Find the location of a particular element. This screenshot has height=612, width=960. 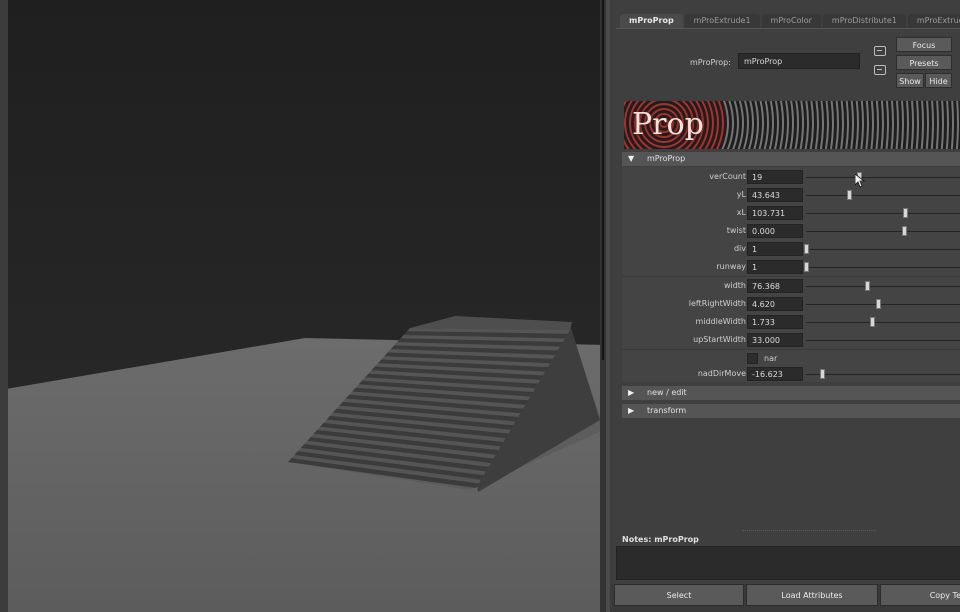

presets-button: Presets is located at coordinates (924, 62).